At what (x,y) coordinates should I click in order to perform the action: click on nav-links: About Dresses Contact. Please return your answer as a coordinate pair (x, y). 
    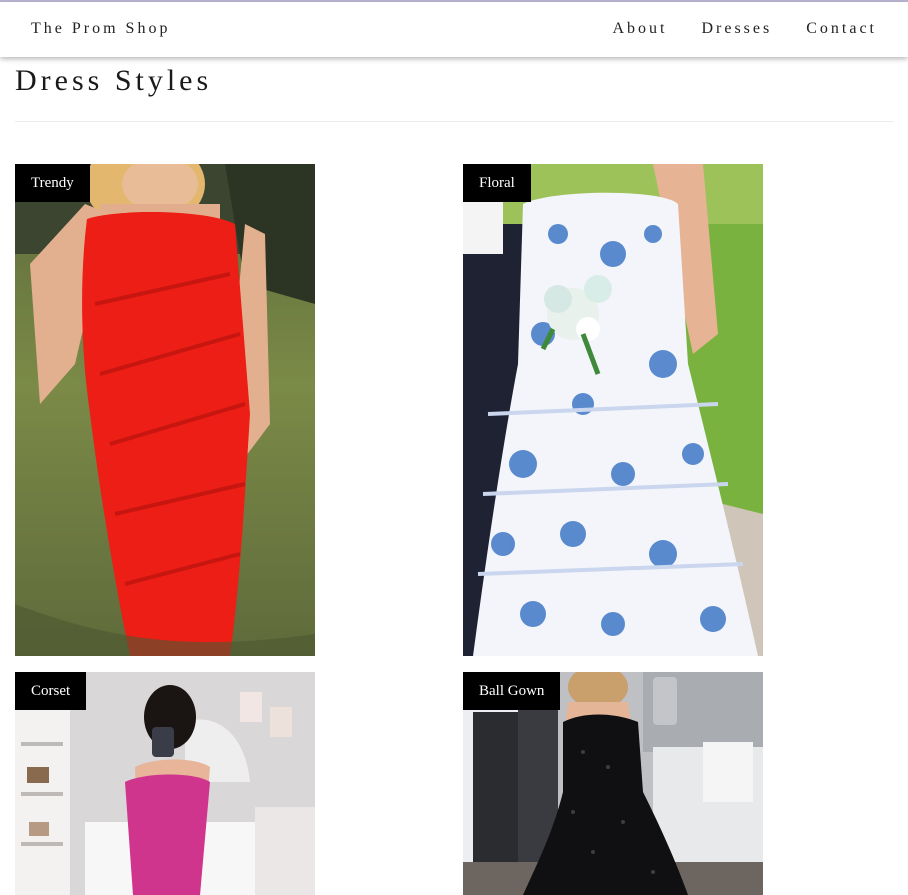
    Looking at the image, I should click on (744, 29).